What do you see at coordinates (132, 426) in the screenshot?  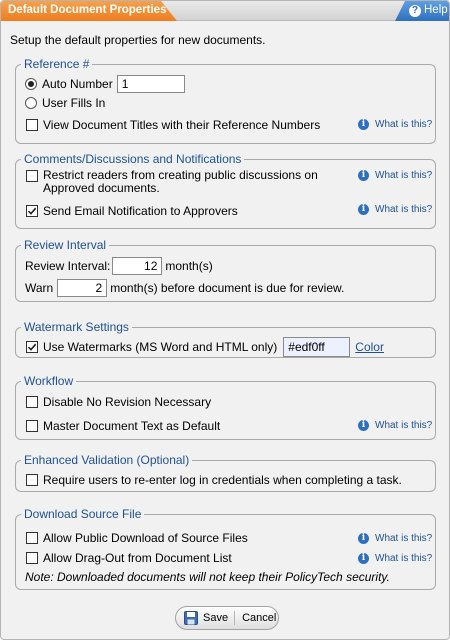 I see `master-text-label: Master Document Text as Default` at bounding box center [132, 426].